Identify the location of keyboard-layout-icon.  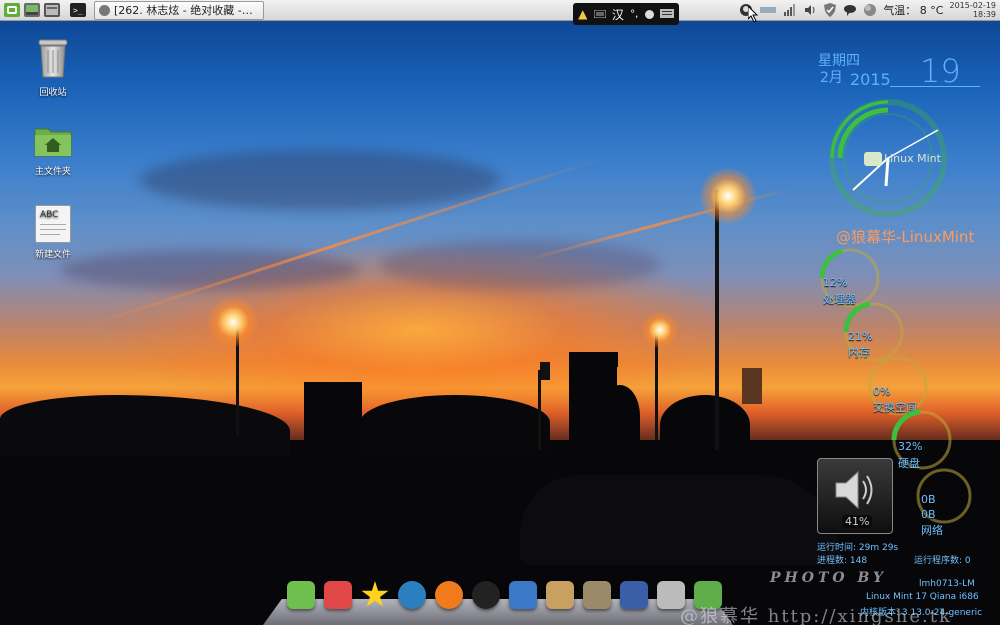
(768, 10).